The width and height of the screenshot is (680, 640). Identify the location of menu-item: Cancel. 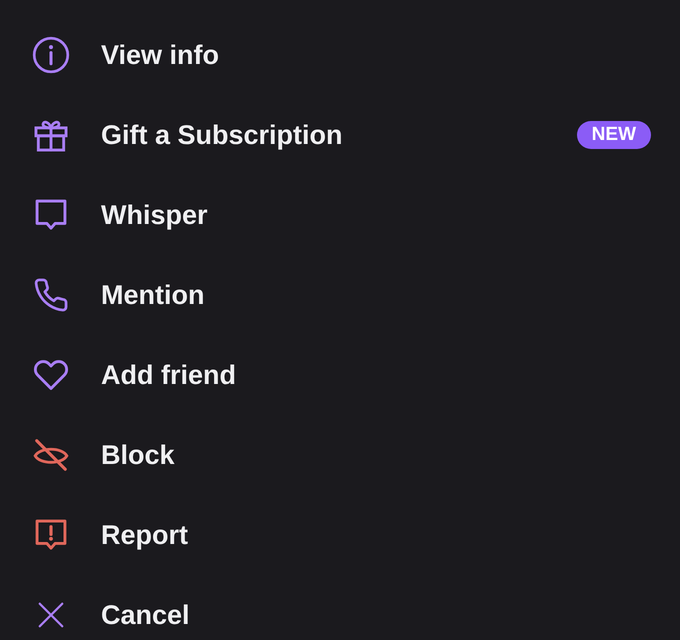
(340, 615).